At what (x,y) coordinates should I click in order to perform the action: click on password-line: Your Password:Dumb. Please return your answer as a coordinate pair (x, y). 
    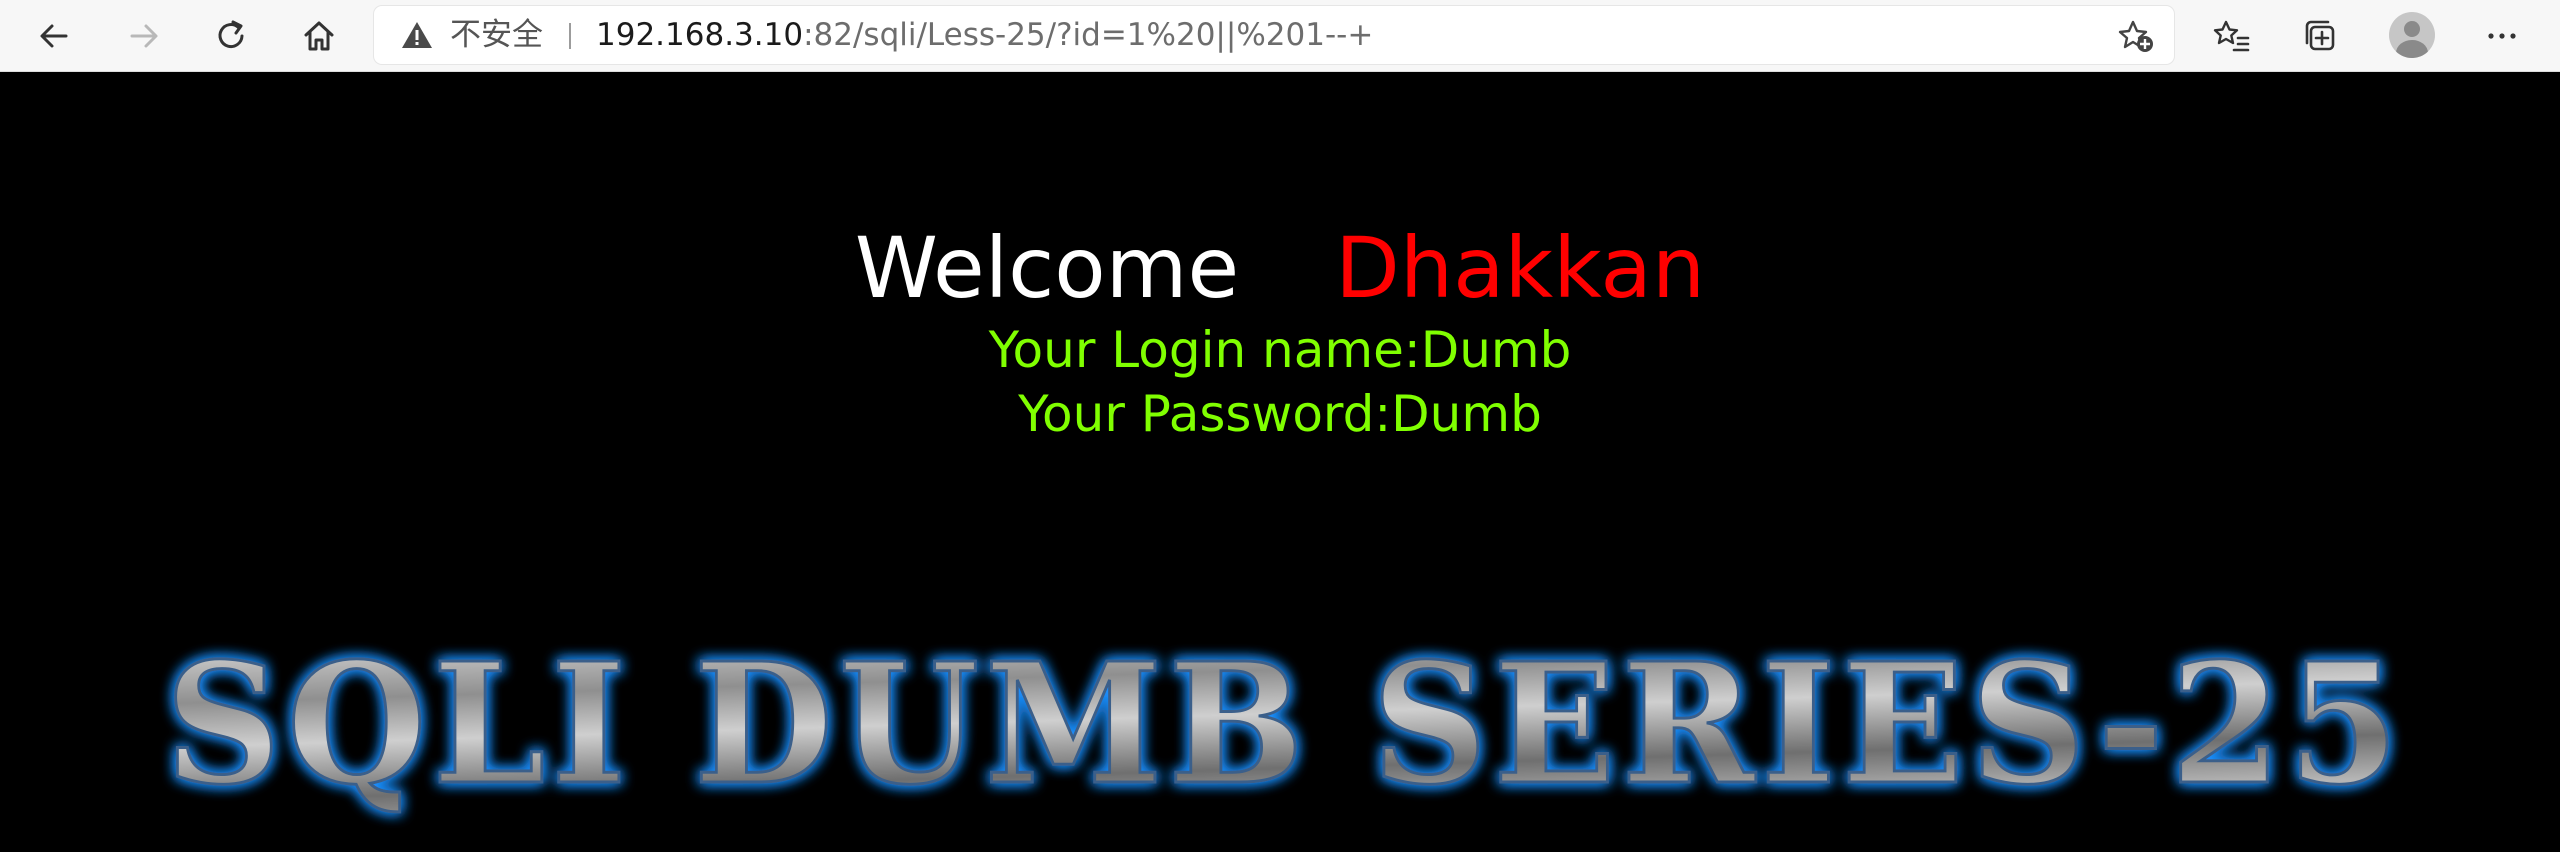
    Looking at the image, I should click on (1280, 414).